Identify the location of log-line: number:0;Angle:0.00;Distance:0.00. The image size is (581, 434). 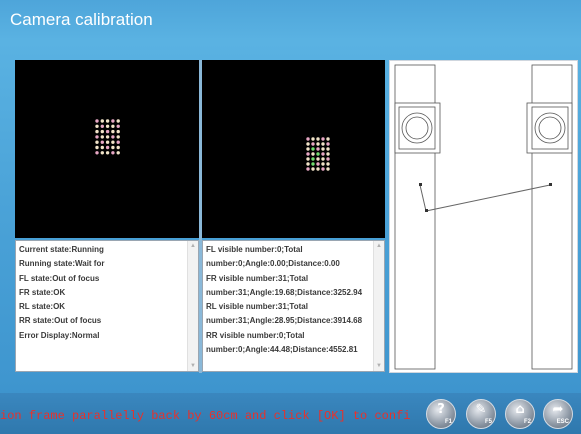
(273, 264).